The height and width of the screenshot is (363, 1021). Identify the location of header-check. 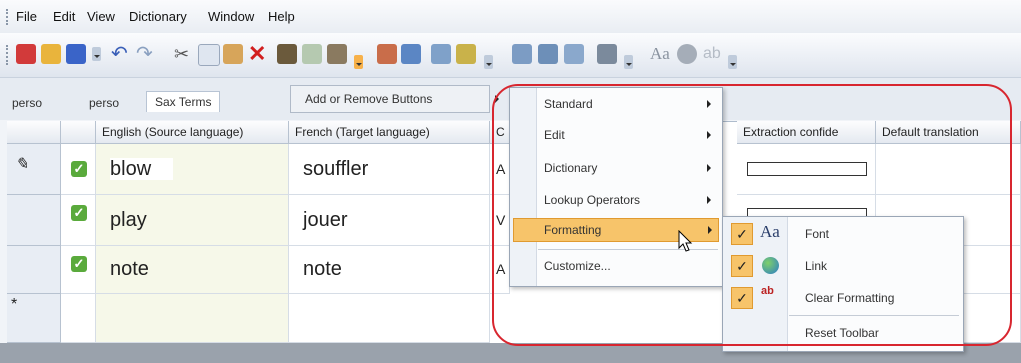
(78, 132).